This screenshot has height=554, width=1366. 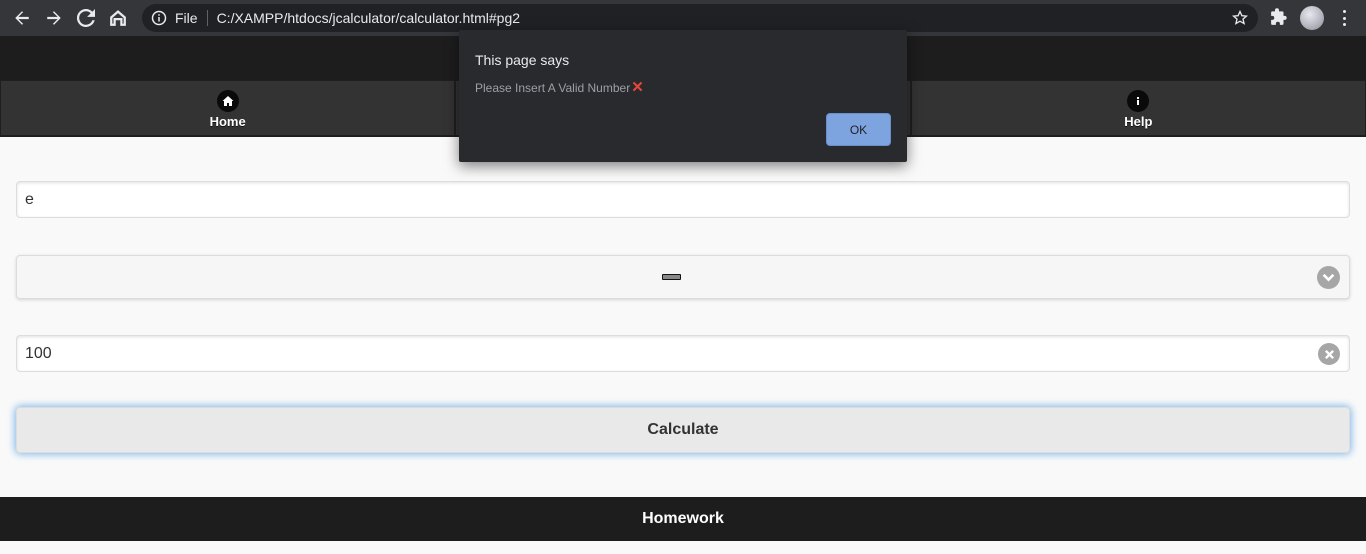 I want to click on nav-item-help: Help, so click(x=1138, y=108).